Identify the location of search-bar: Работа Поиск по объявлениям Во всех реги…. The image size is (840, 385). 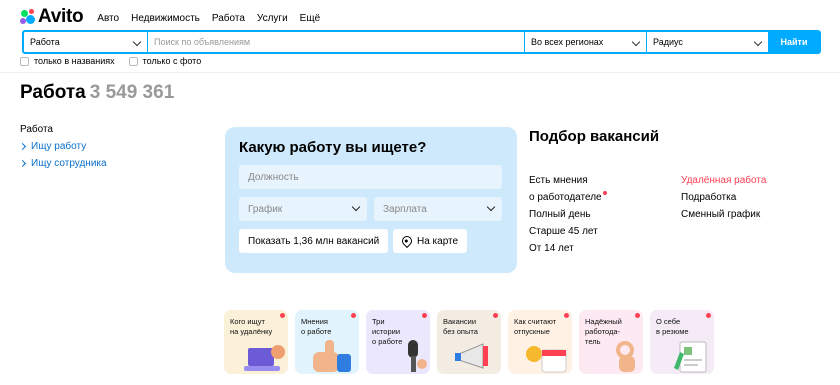
(421, 42).